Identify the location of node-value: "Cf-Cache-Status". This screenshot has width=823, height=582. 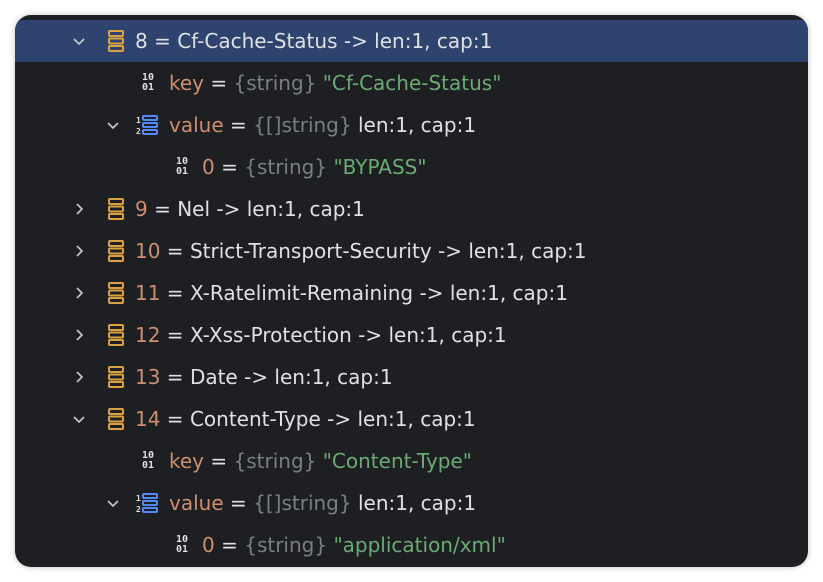
(412, 83).